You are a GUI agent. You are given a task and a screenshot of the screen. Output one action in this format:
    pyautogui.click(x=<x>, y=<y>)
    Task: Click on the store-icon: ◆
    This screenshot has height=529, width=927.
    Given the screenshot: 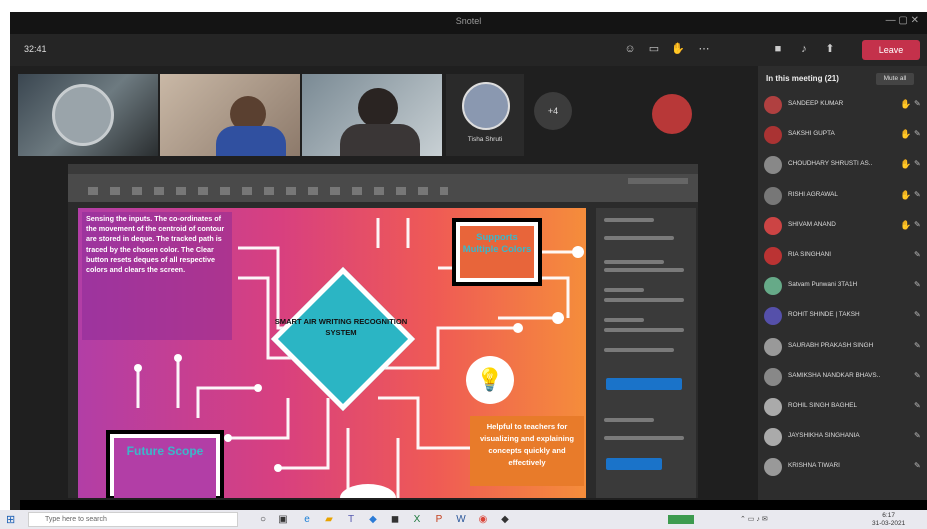 What is the action you would take?
    pyautogui.click(x=373, y=519)
    